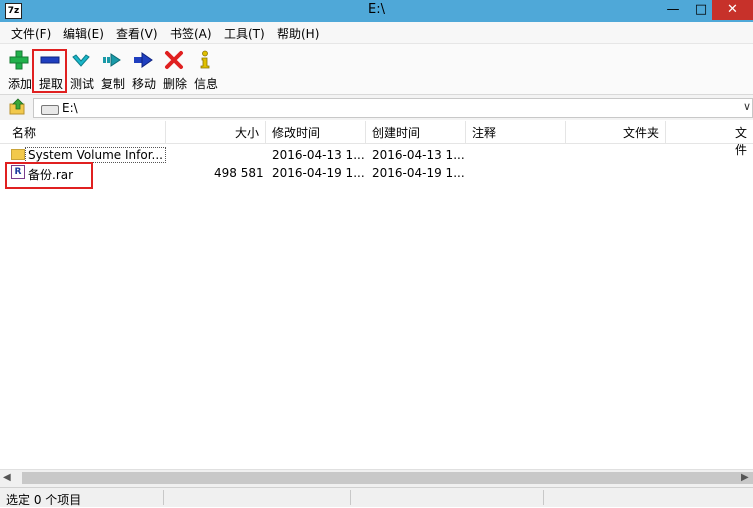 This screenshot has width=753, height=508. I want to click on menu-help: 帮助(H), so click(298, 33).